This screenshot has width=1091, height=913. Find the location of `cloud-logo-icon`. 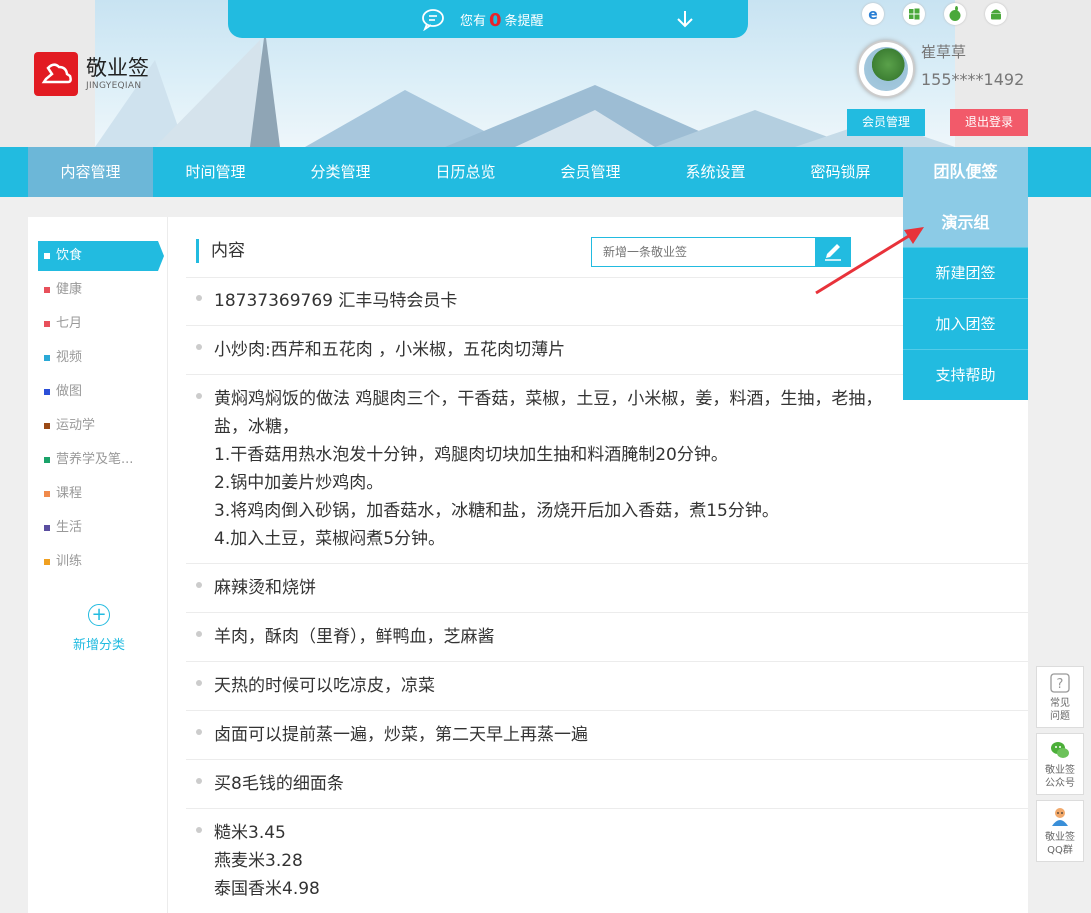

cloud-logo-icon is located at coordinates (56, 74).